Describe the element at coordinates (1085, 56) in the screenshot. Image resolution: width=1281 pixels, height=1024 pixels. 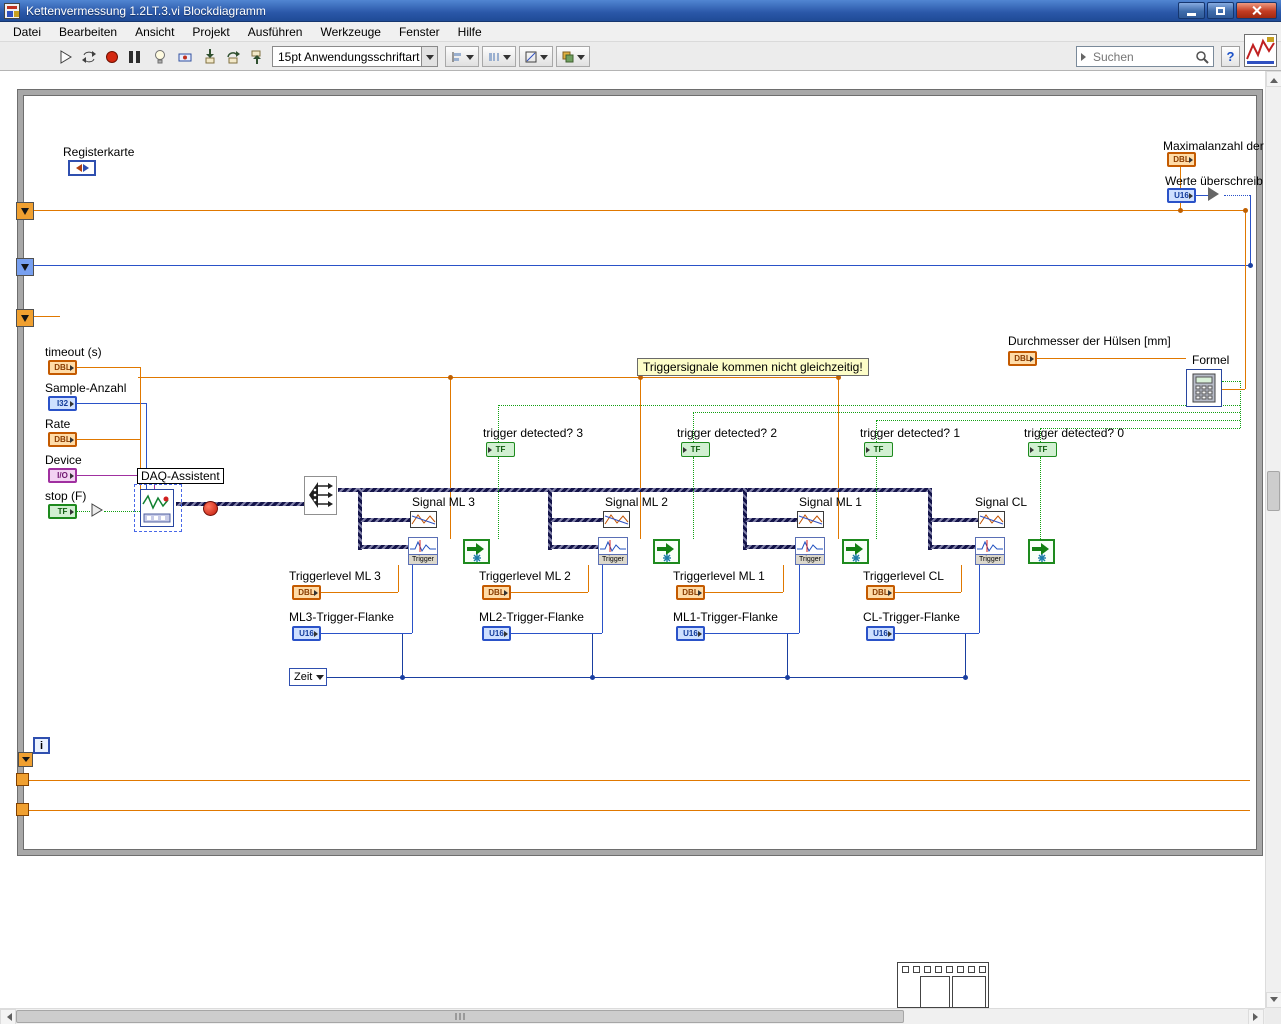
I see `search-scope-icon` at that location.